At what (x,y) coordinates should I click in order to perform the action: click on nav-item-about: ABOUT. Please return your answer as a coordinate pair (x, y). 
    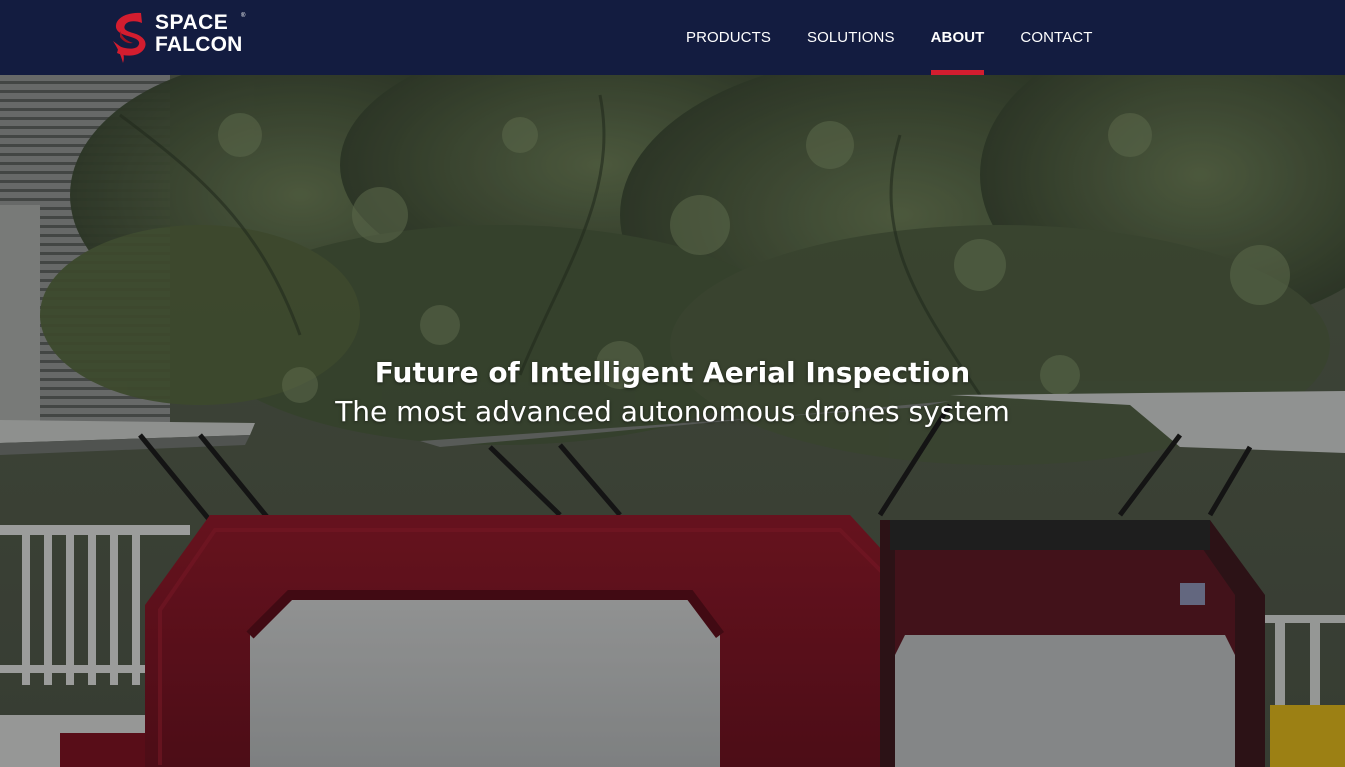
    Looking at the image, I should click on (958, 37).